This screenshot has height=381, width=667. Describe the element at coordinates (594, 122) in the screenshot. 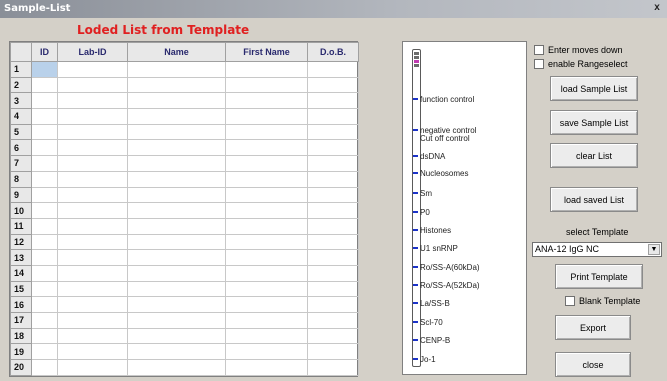

I see `save-sample-list-button: save Sample List` at that location.